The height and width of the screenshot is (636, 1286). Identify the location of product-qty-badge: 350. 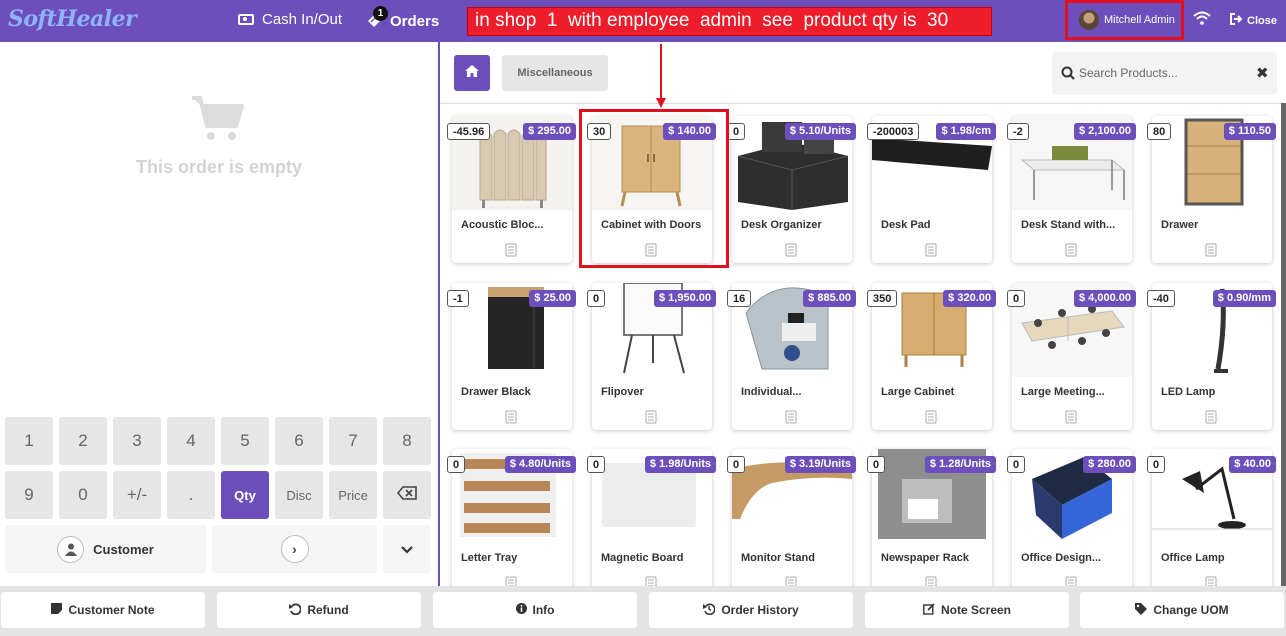
(882, 298).